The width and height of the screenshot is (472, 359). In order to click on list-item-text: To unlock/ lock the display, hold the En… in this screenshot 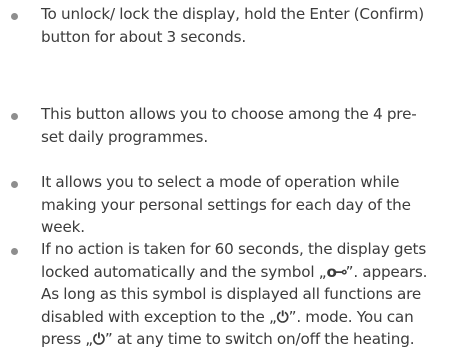, I will do `click(255, 25)`.